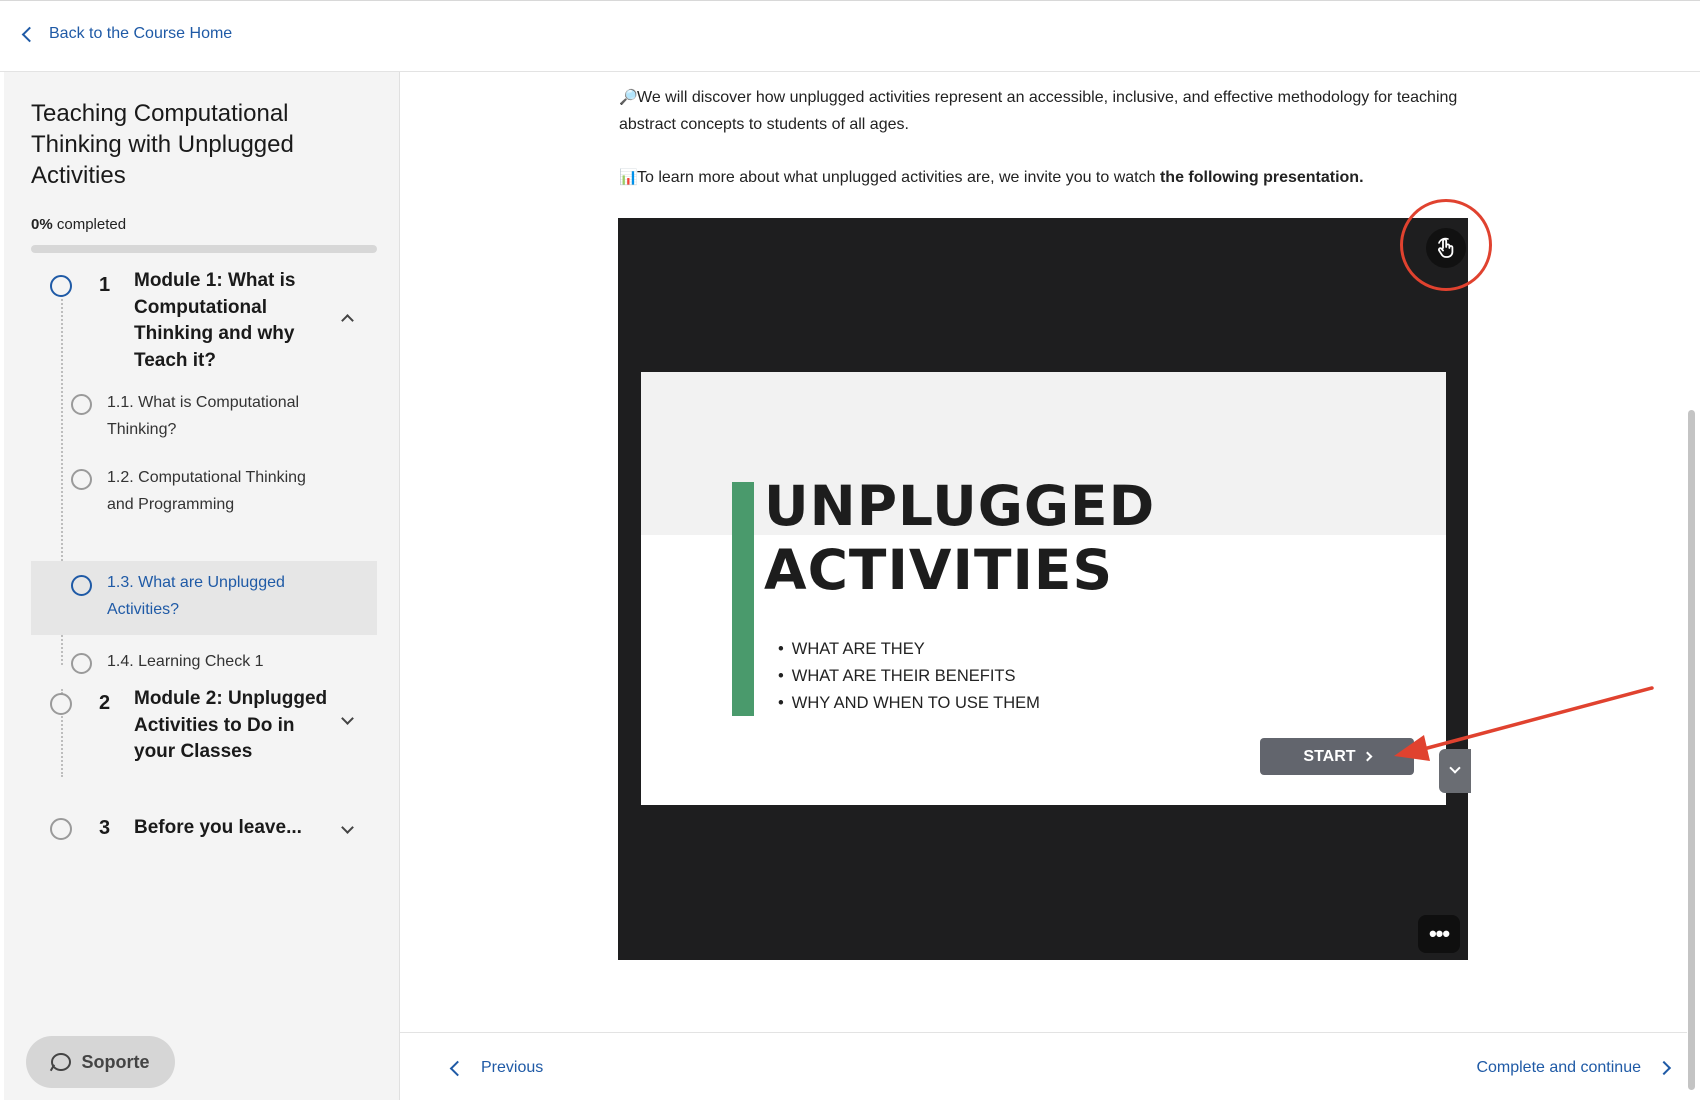 The height and width of the screenshot is (1100, 1700). Describe the element at coordinates (960, 506) in the screenshot. I see `slide-title-line-1: UNPLUGGED` at that location.